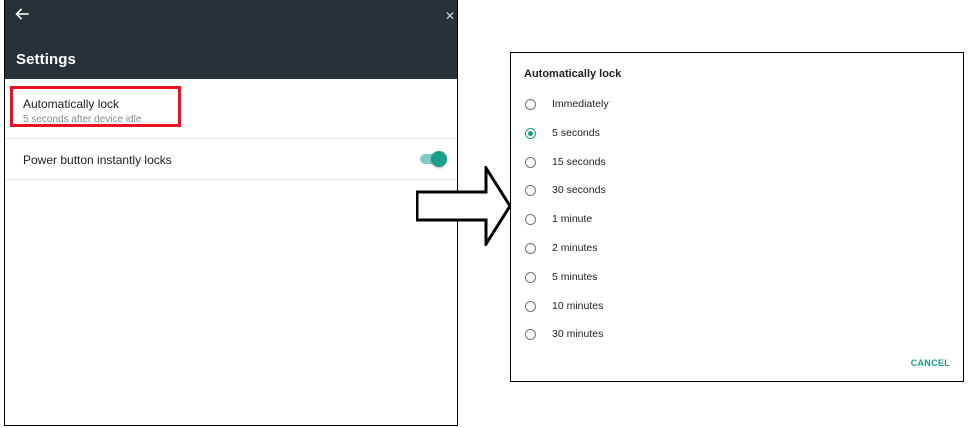 The image size is (968, 428). Describe the element at coordinates (231, 39) in the screenshot. I see `app-bar: ✕ Settings` at that location.